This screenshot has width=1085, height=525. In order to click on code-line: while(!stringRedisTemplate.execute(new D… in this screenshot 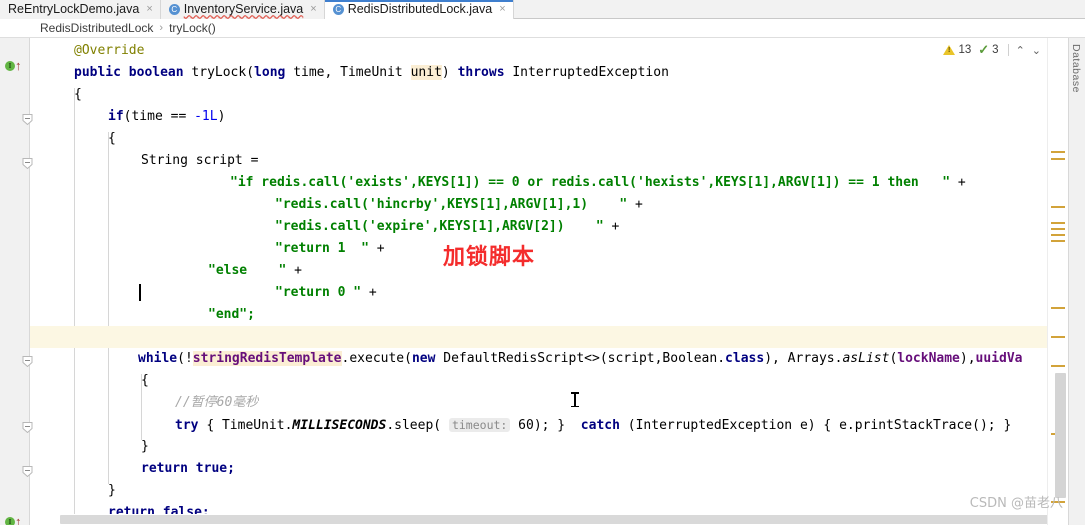, I will do `click(538, 359)`.